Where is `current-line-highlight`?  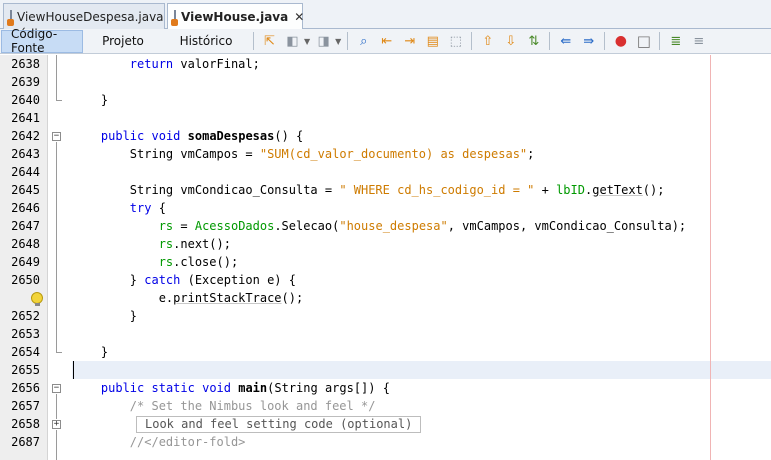
current-line-highlight is located at coordinates (421, 370).